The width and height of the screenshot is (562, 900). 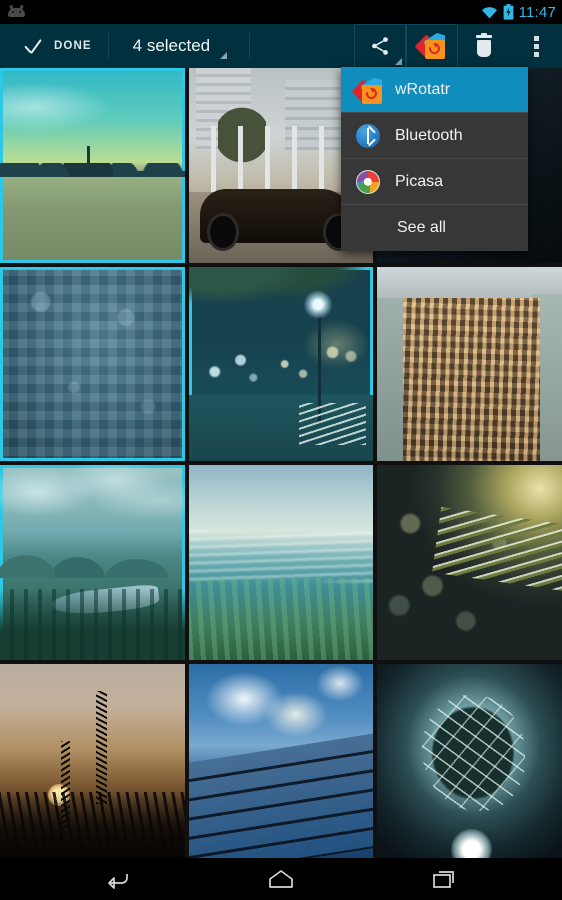 I want to click on photo-snowy-branch, so click(x=469, y=562).